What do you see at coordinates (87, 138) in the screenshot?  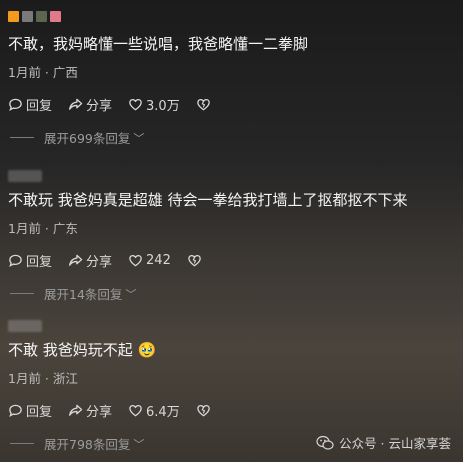 I see `expand-label: 展开699条回复` at bounding box center [87, 138].